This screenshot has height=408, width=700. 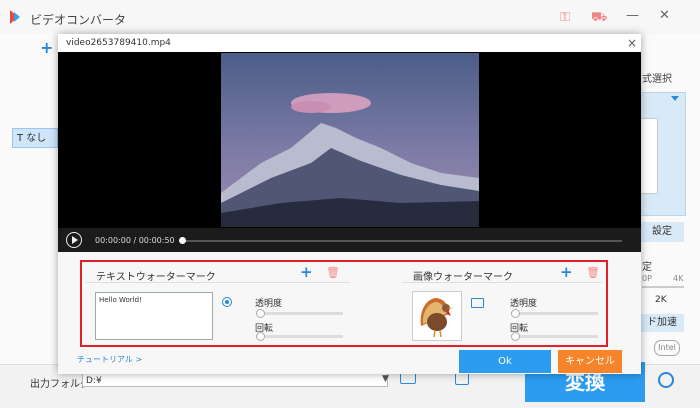 What do you see at coordinates (661, 300) in the screenshot?
I see `resolution-value: 2K` at bounding box center [661, 300].